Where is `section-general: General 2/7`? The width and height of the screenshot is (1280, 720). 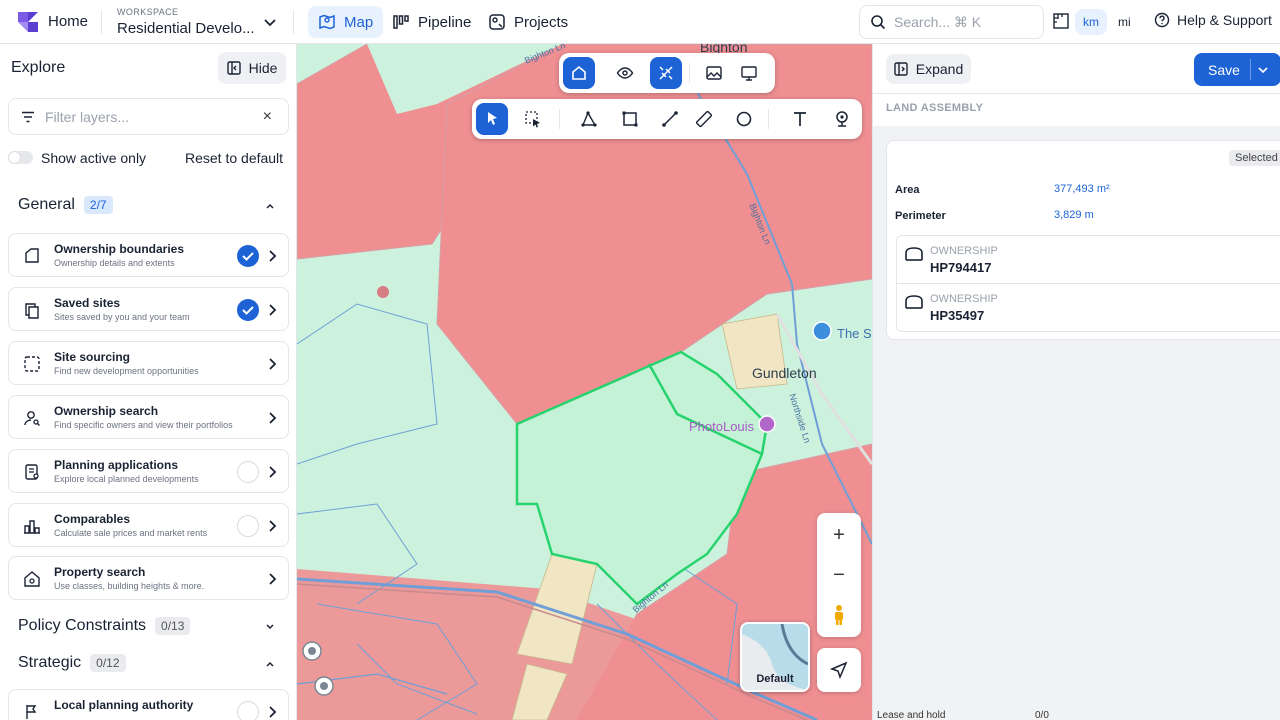 section-general: General 2/7 is located at coordinates (65, 205).